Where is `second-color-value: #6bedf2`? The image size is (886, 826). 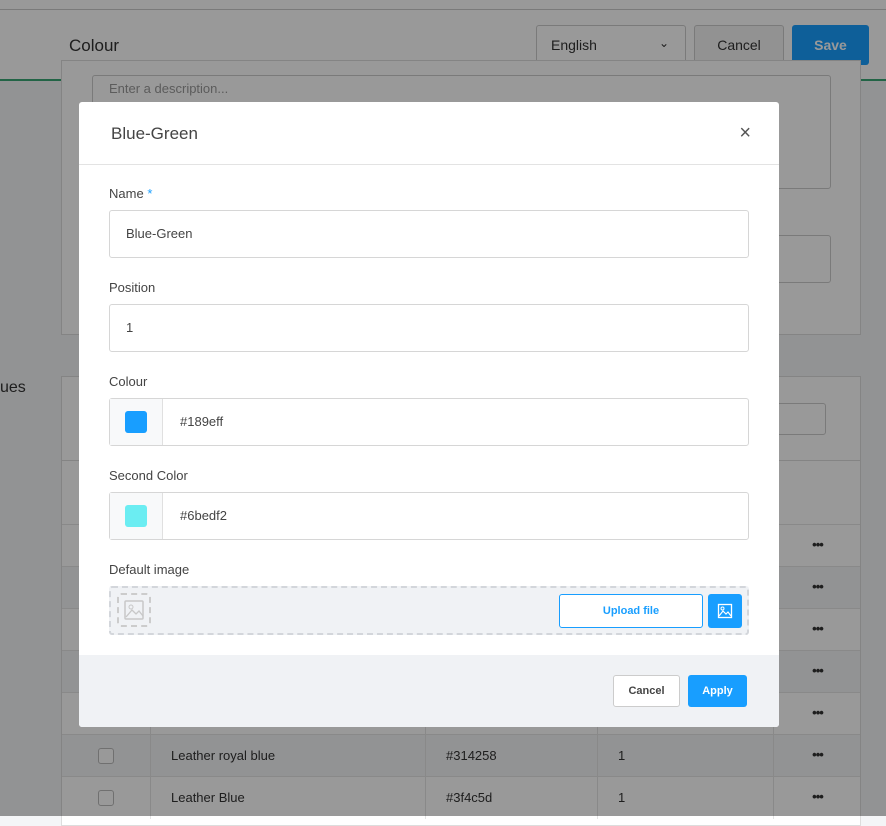
second-color-value: #6bedf2 is located at coordinates (203, 515).